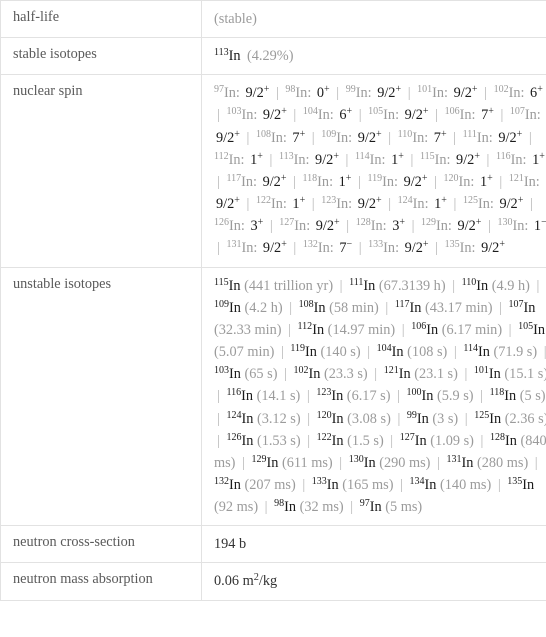 The image size is (546, 637). Describe the element at coordinates (101, 19) in the screenshot. I see `row-label-half-life: half-life` at that location.